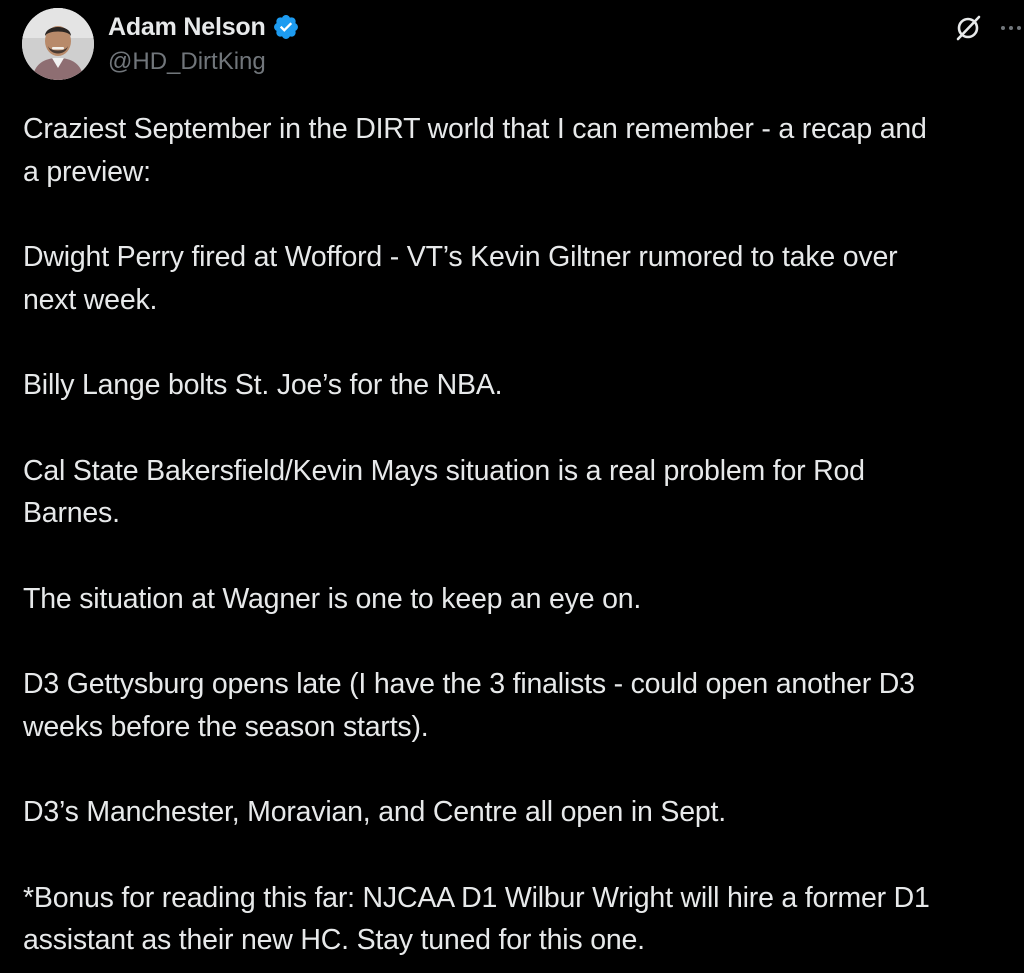 The height and width of the screenshot is (973, 1024). Describe the element at coordinates (187, 62) in the screenshot. I see `author-handle: @HD_DirtKing` at that location.